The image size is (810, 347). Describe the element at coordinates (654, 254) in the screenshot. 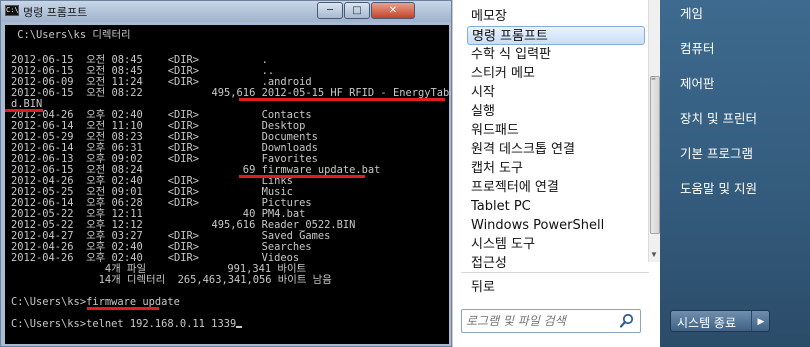

I see `scroll-down-icon: ▼` at that location.